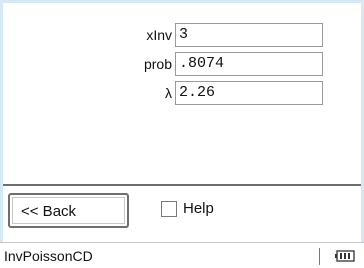 The width and height of the screenshot is (364, 268). Describe the element at coordinates (345, 256) in the screenshot. I see `battery-icon` at that location.